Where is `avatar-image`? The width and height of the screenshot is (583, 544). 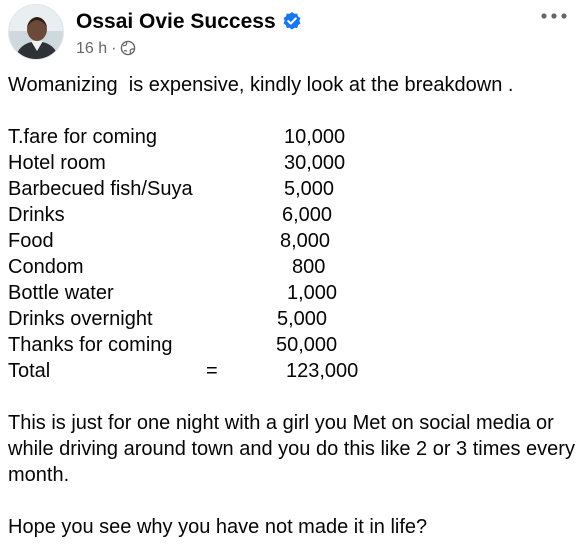
avatar-image is located at coordinates (36, 32).